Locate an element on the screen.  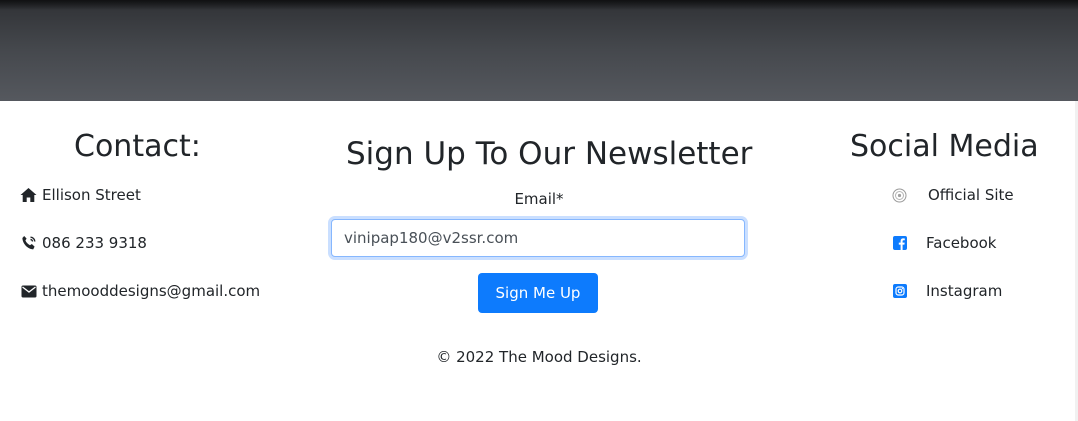
social-media-heading: Social Media is located at coordinates (944, 146).